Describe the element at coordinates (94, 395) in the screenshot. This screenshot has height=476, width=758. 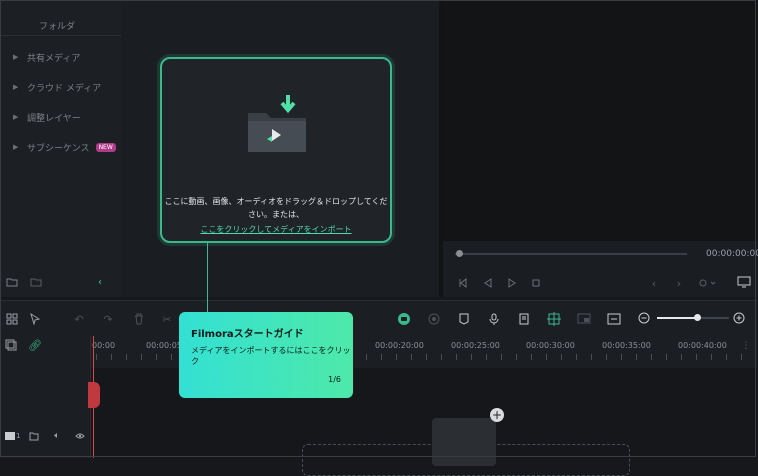
I see `playhead-handle` at that location.